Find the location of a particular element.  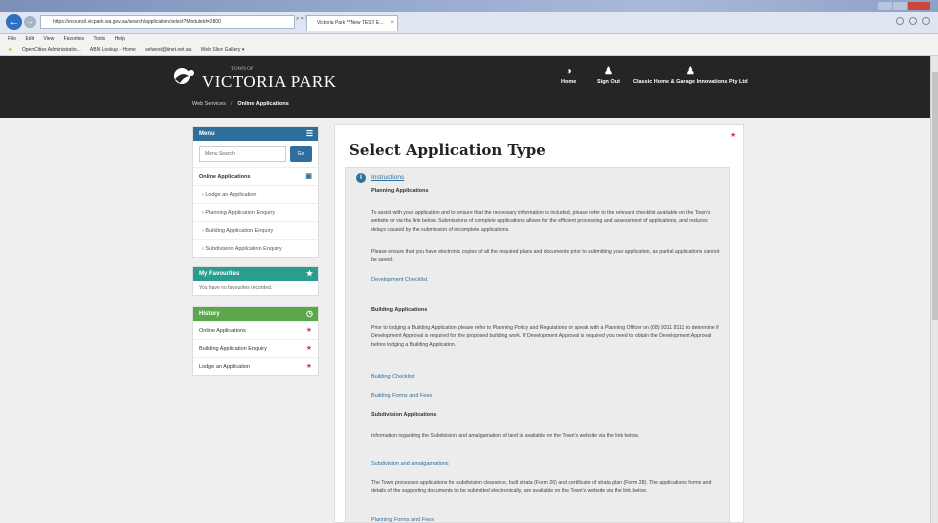

tab-close-icon: × is located at coordinates (392, 23).